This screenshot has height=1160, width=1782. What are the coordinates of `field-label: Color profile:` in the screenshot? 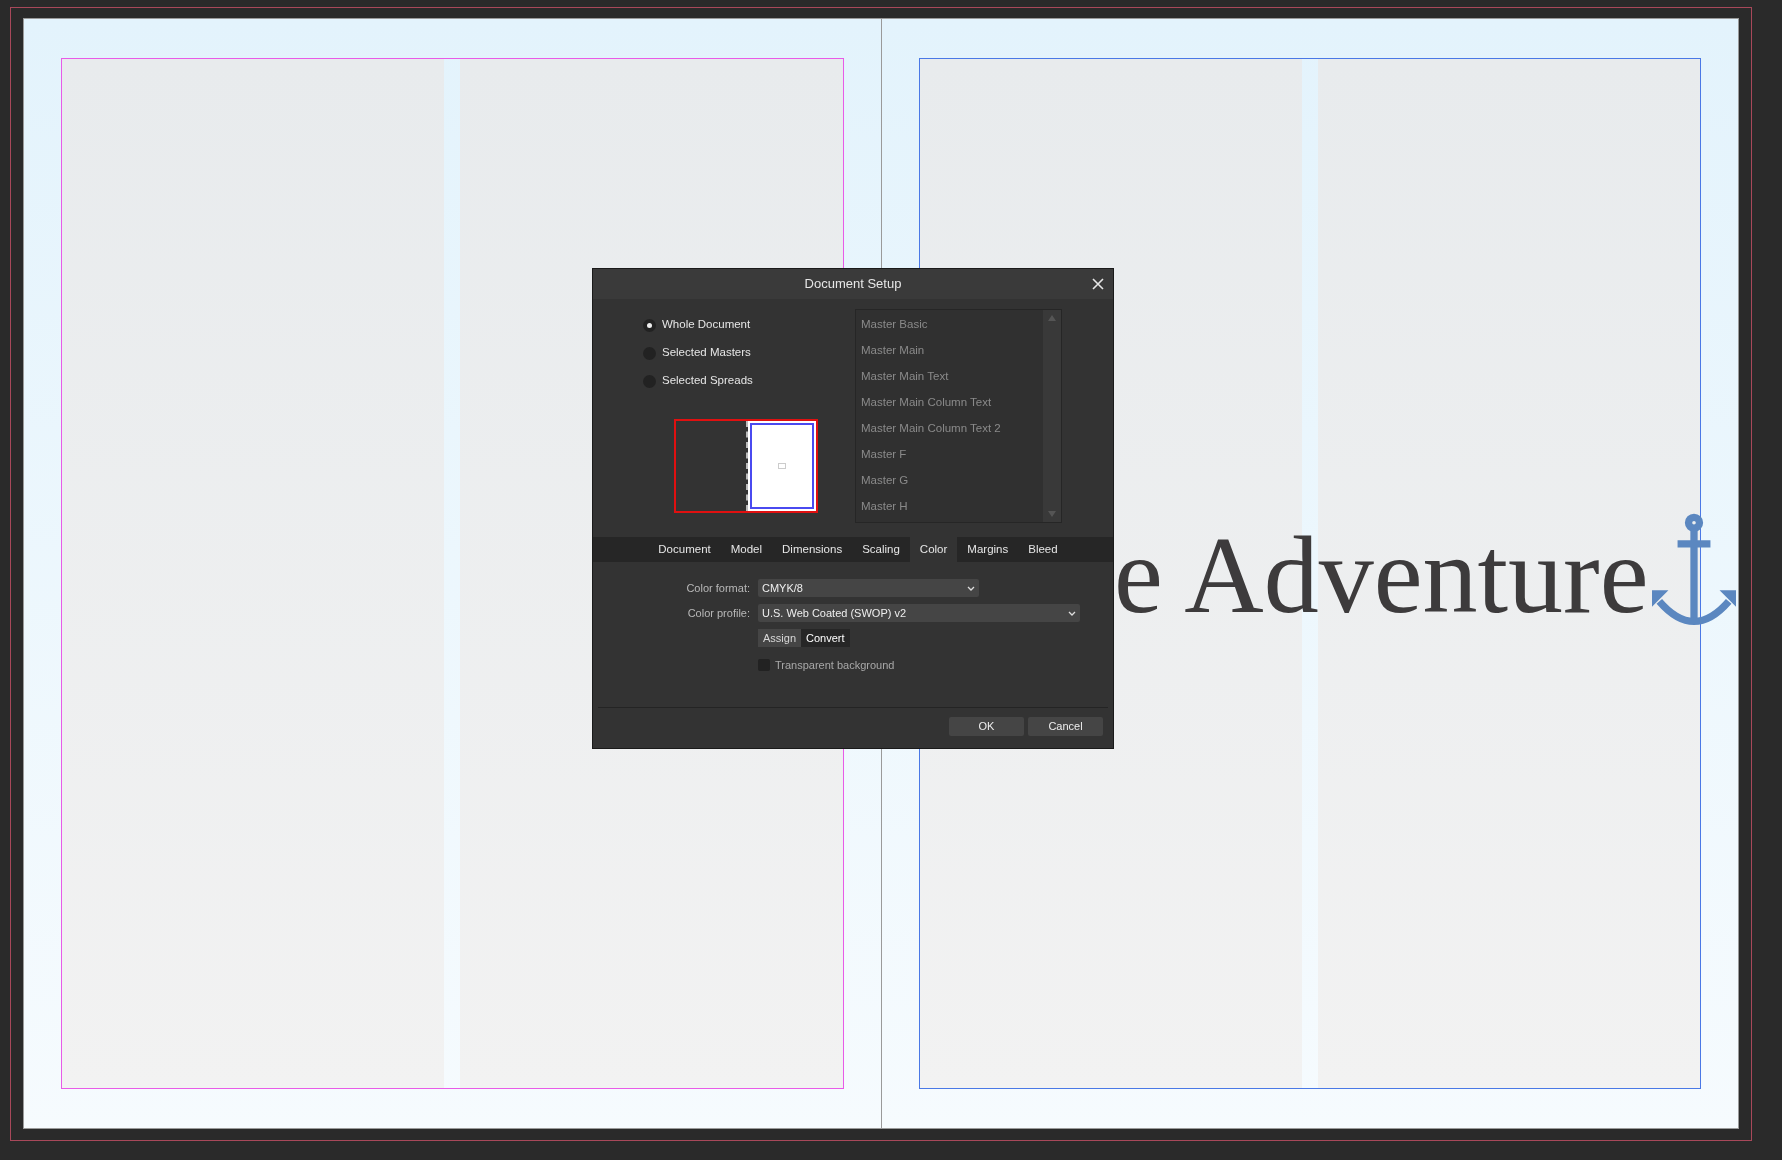 It's located at (718, 613).